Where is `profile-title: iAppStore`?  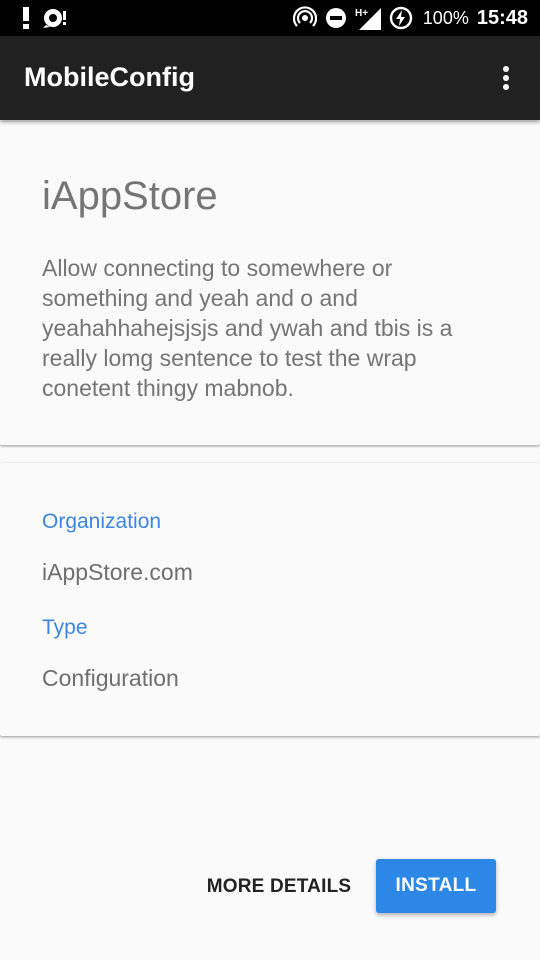
profile-title: iAppStore is located at coordinates (130, 196).